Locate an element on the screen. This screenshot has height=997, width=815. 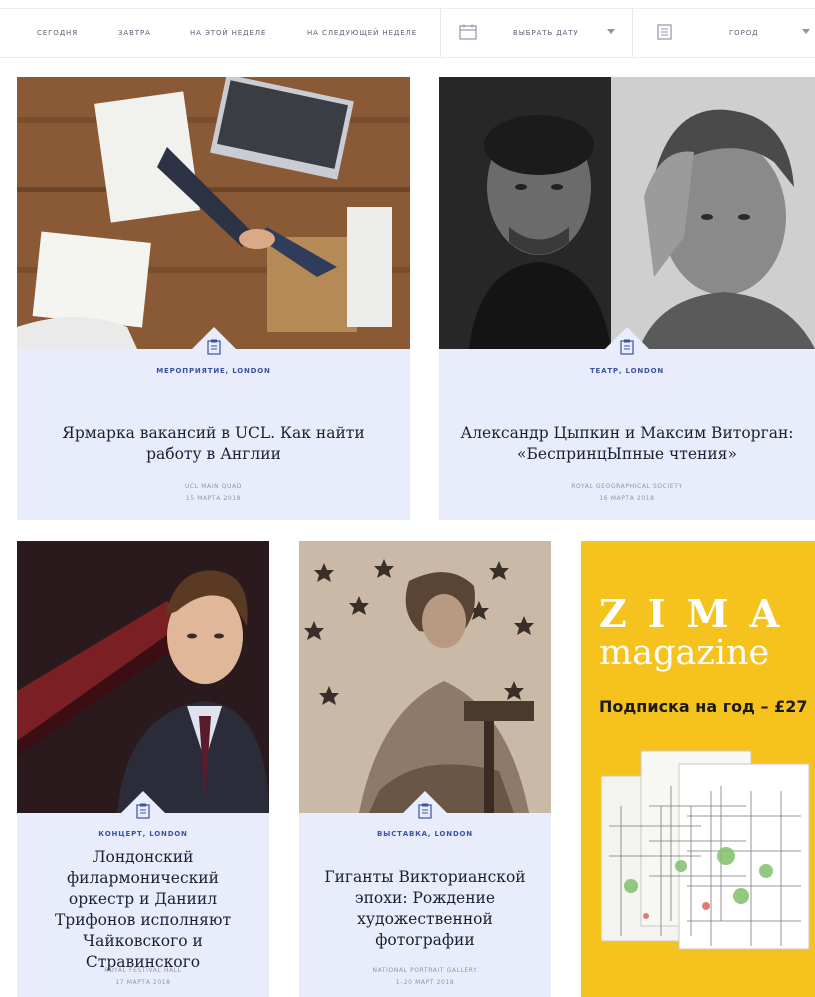
ad-brand-sub: magazine is located at coordinates (684, 653).